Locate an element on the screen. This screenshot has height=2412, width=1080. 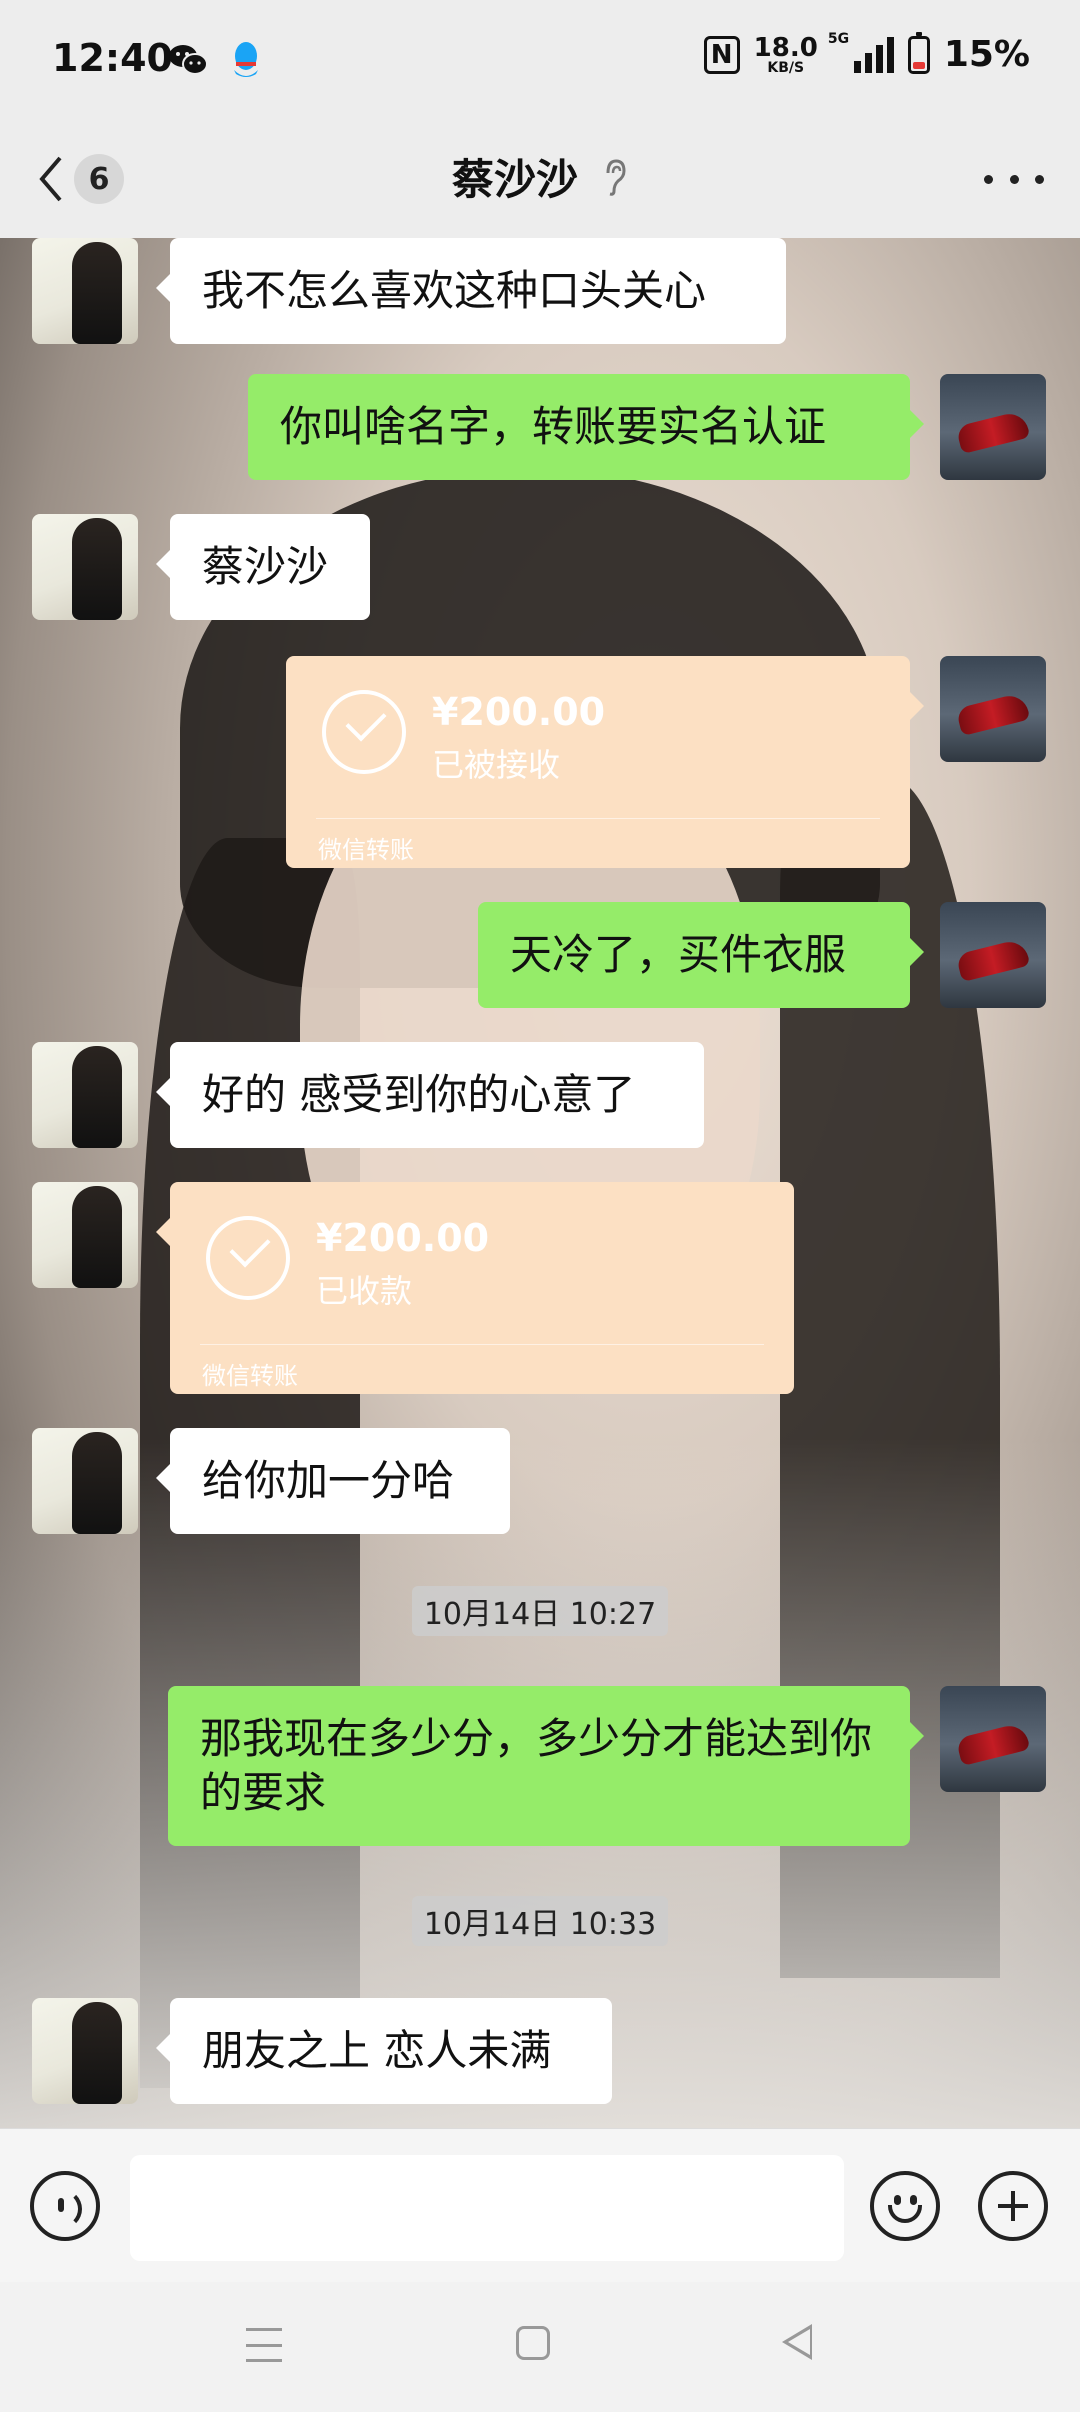
battery-icon is located at coordinates (918, 52).